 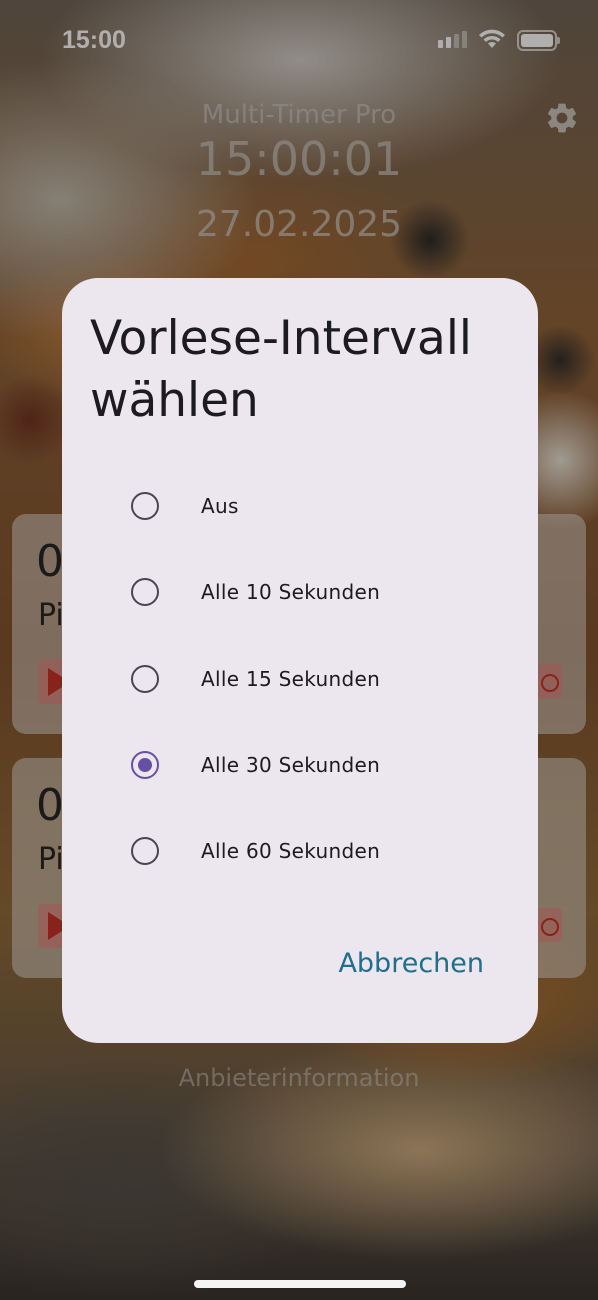 What do you see at coordinates (300, 506) in the screenshot?
I see `option-aus: Aus` at bounding box center [300, 506].